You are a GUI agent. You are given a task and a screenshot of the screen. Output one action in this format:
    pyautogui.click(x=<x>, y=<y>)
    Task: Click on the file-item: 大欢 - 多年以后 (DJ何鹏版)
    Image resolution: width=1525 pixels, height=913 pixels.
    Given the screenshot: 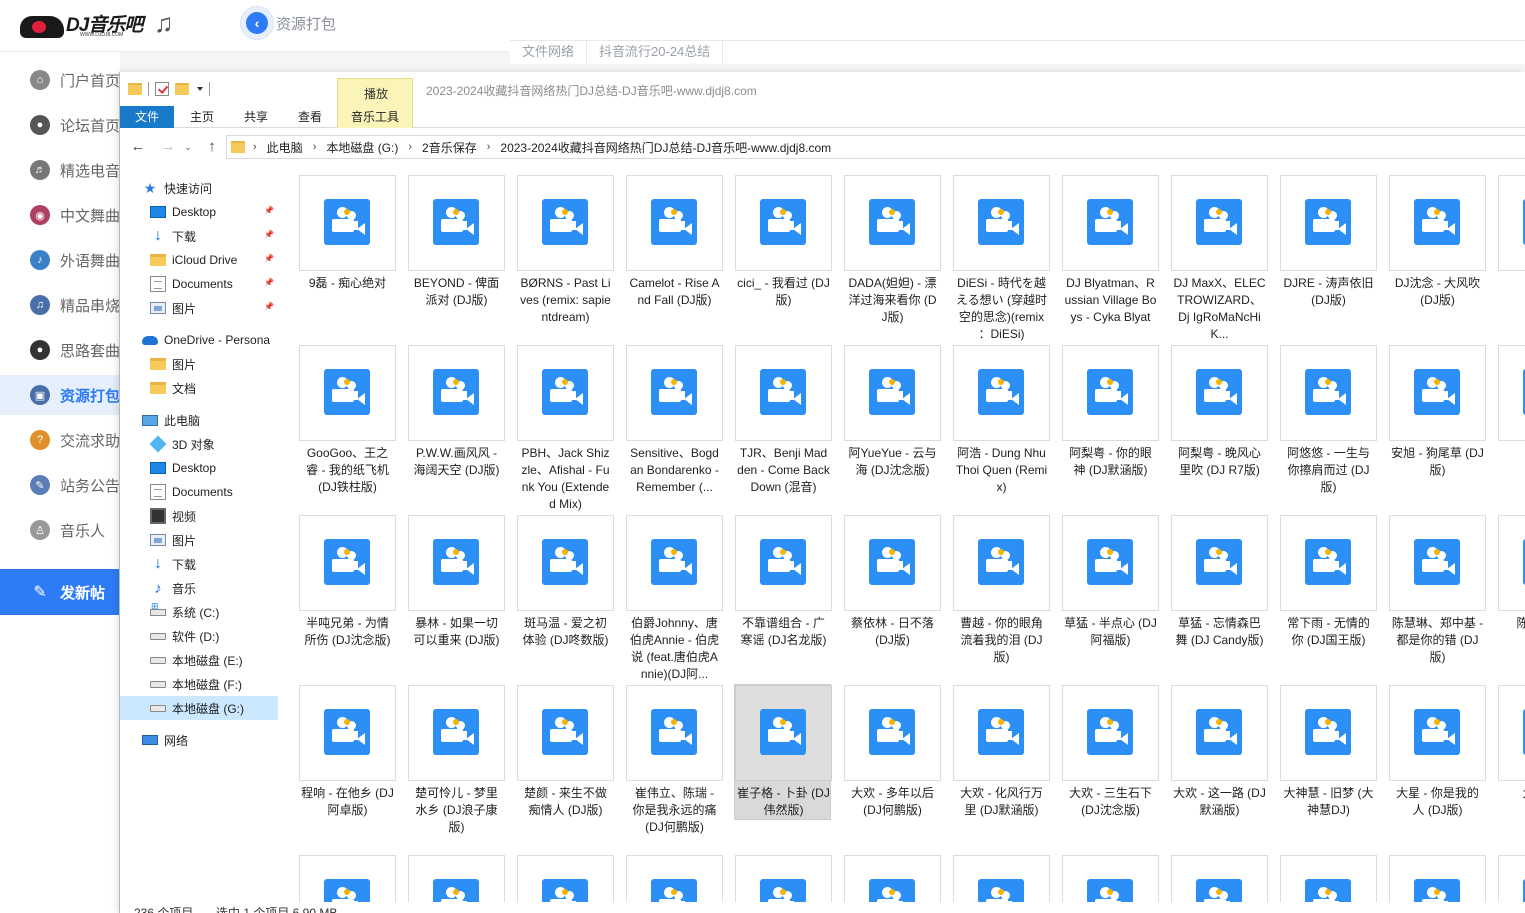 What is the action you would take?
    pyautogui.click(x=892, y=752)
    